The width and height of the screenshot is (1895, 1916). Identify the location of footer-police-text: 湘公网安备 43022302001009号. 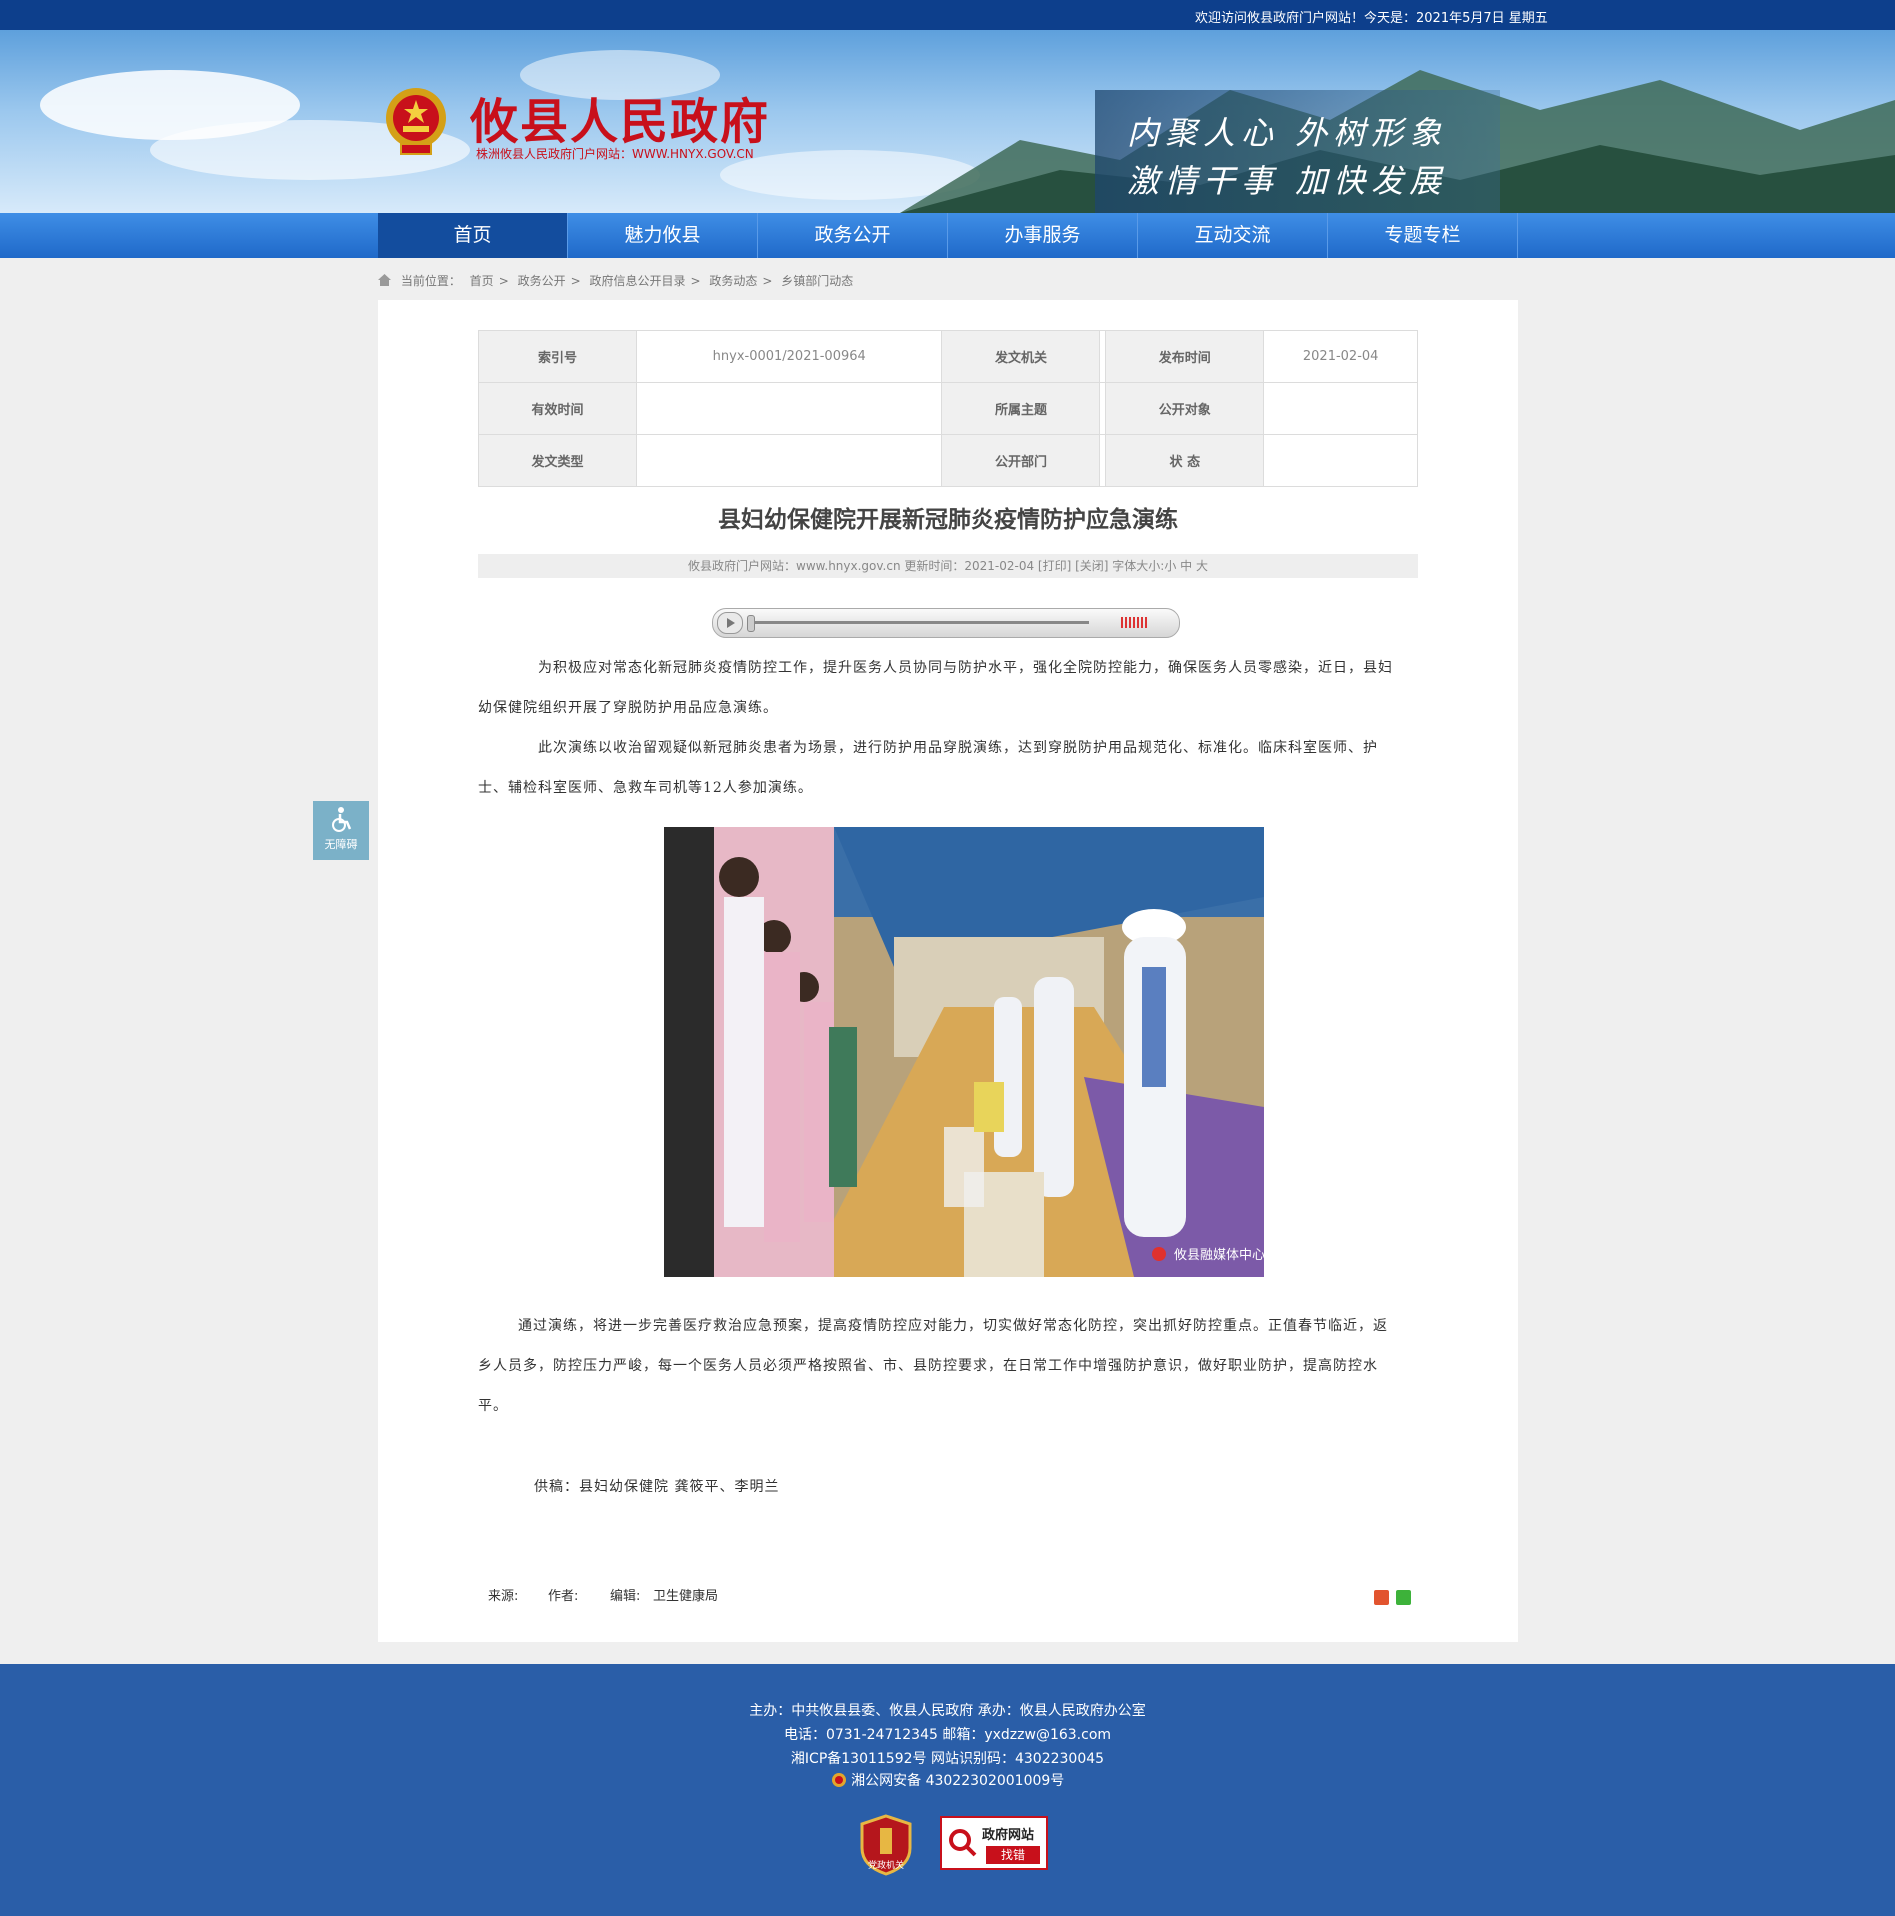
(958, 1781).